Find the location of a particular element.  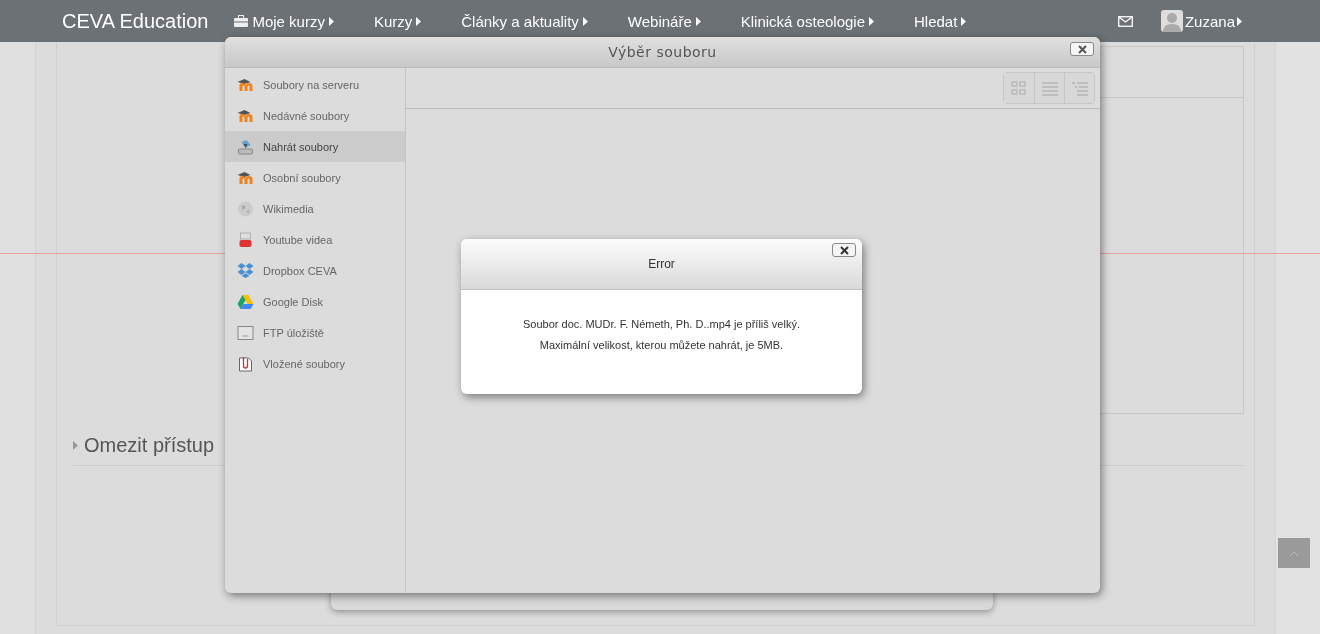

upload-tray-icon is located at coordinates (245, 146).